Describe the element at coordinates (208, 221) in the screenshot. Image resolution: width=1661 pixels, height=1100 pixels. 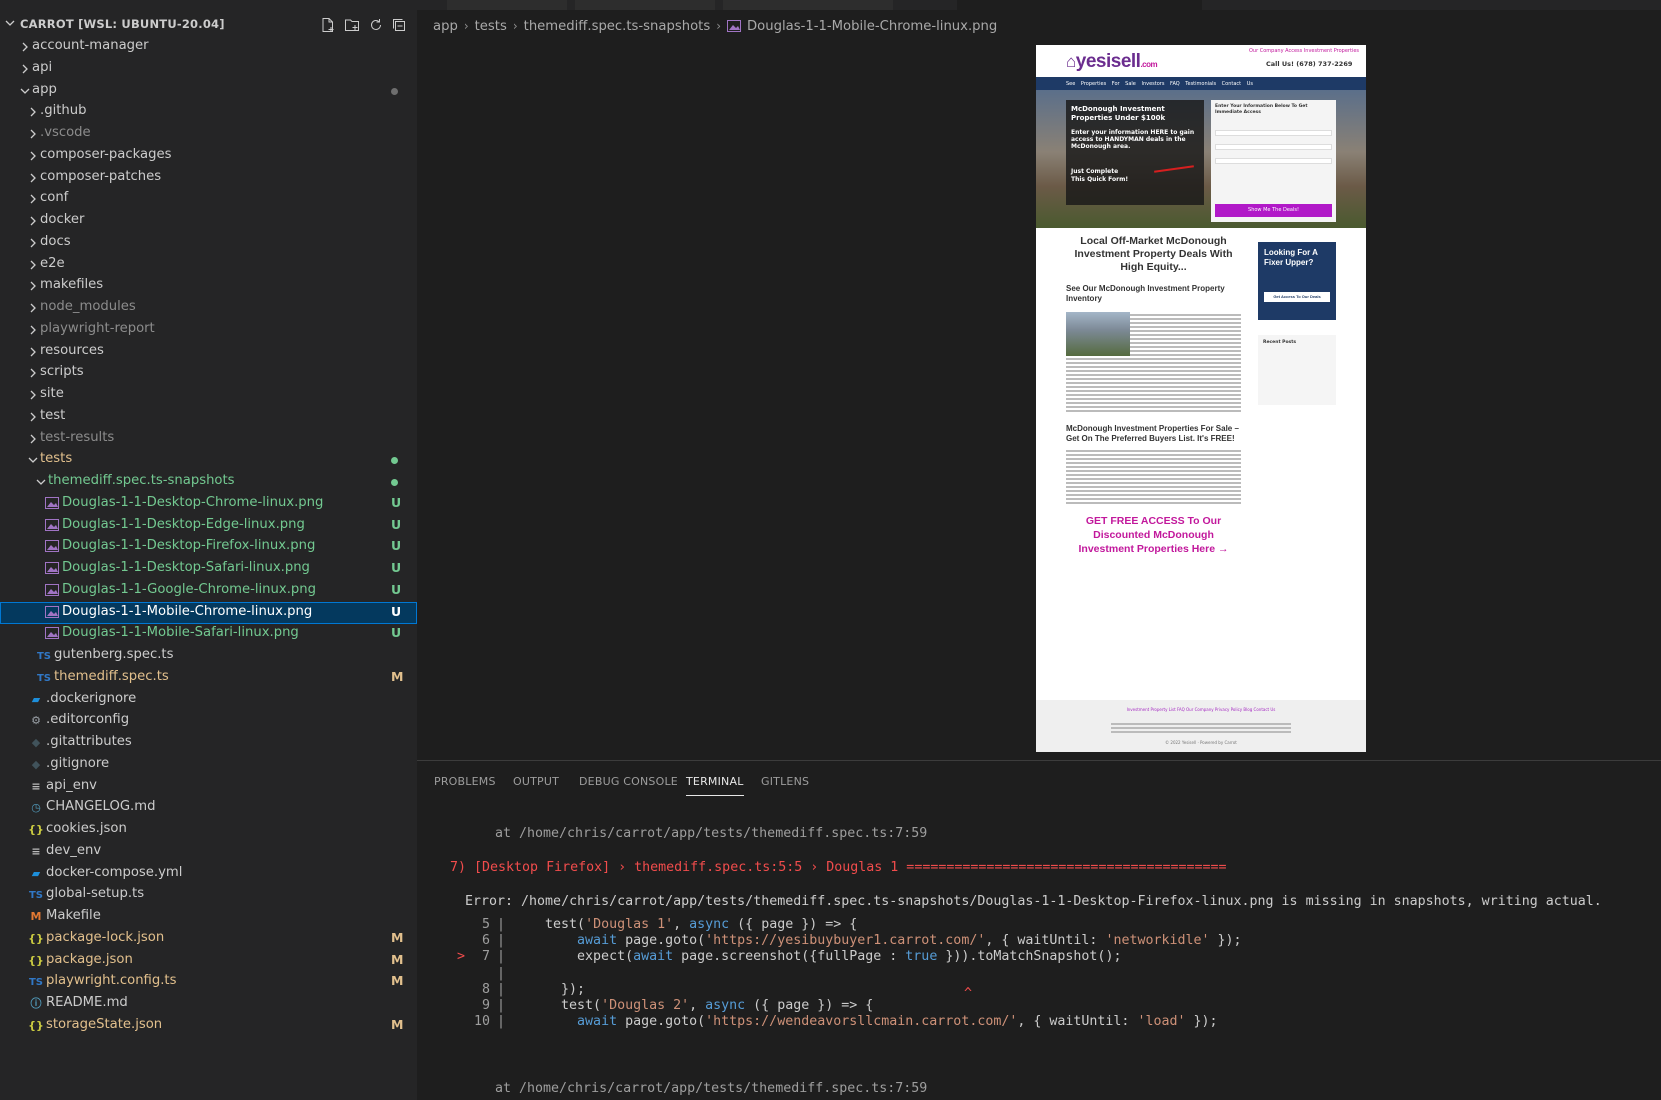
I see `tree-folder: docker` at that location.